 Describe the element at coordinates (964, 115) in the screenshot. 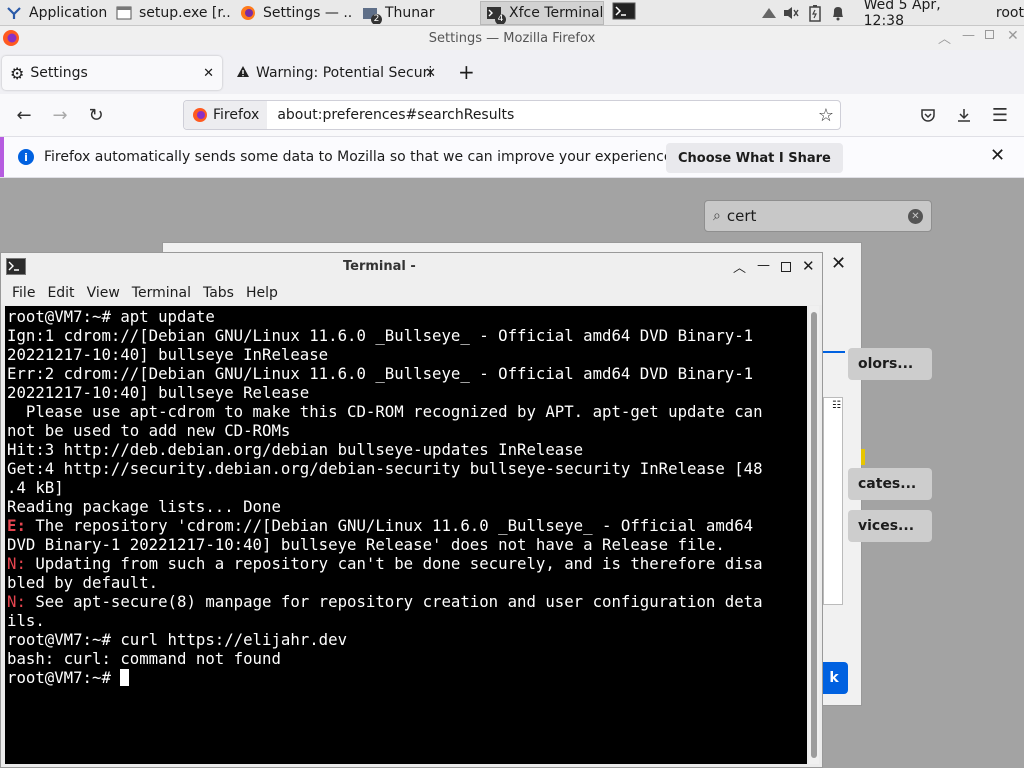

I see `downloads-icon` at that location.